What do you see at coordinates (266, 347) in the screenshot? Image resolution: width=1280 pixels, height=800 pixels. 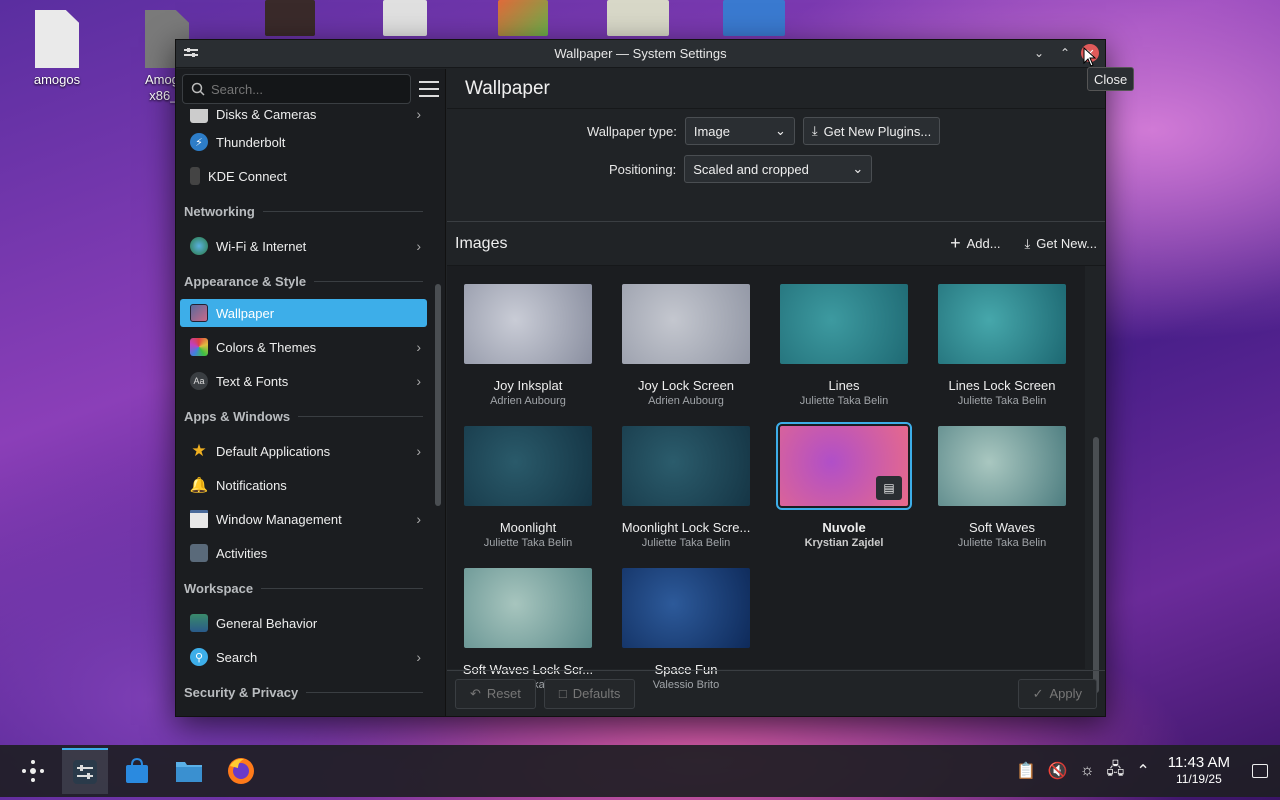 I see `sidebar-item-label: Colors & Themes` at bounding box center [266, 347].